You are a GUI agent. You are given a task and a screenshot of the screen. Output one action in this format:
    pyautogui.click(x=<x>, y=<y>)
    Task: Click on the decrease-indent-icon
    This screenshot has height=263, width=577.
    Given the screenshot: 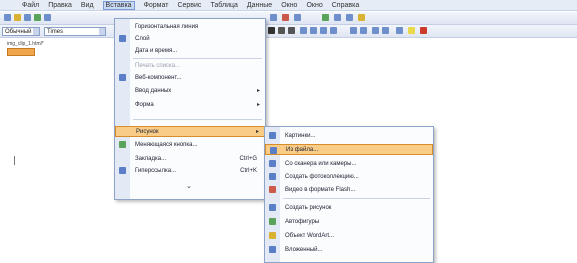 What is the action you would take?
    pyautogui.click(x=375, y=30)
    